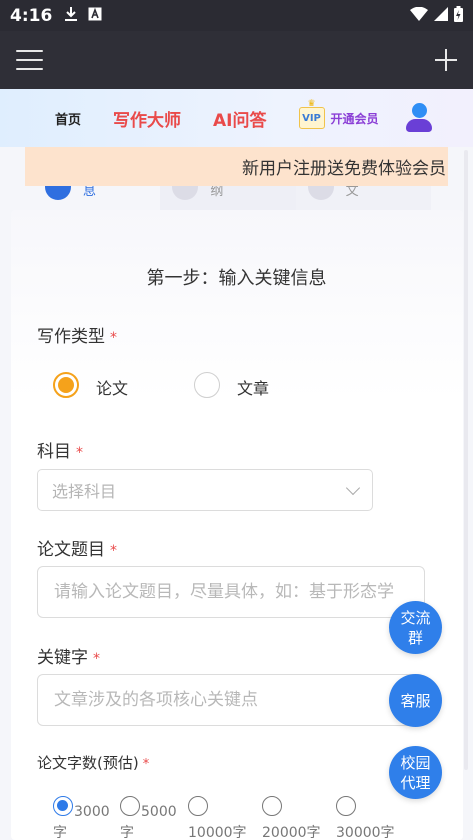 The width and height of the screenshot is (473, 840). I want to click on customer-service-label: 客服, so click(415, 700).